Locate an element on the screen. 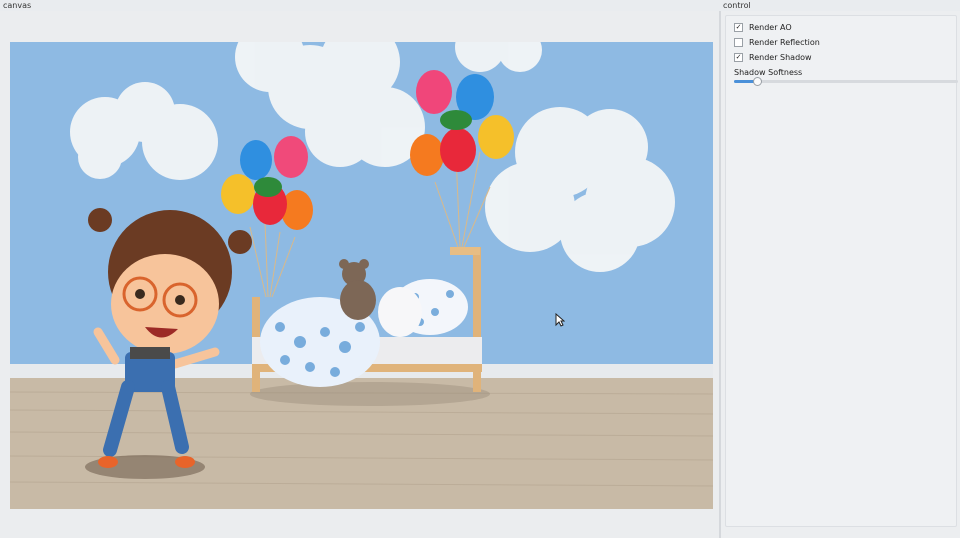  checkbox-unchecked-icon is located at coordinates (738, 42).